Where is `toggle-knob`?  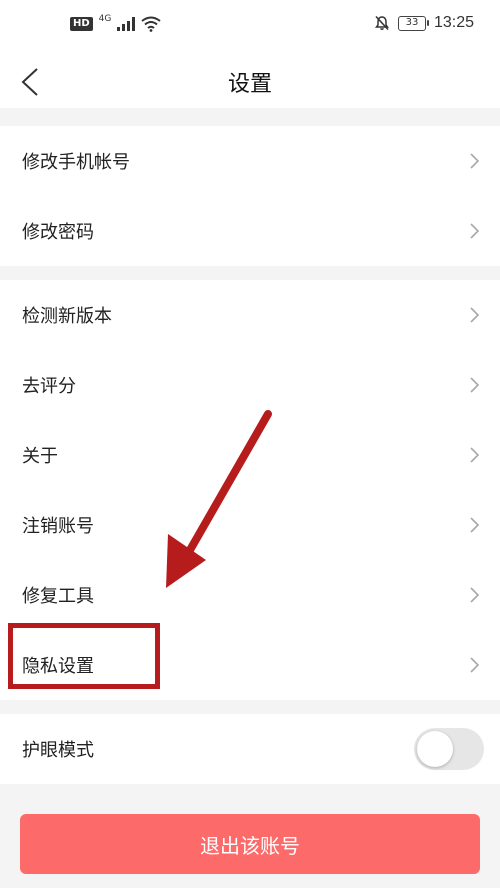
toggle-knob is located at coordinates (435, 749).